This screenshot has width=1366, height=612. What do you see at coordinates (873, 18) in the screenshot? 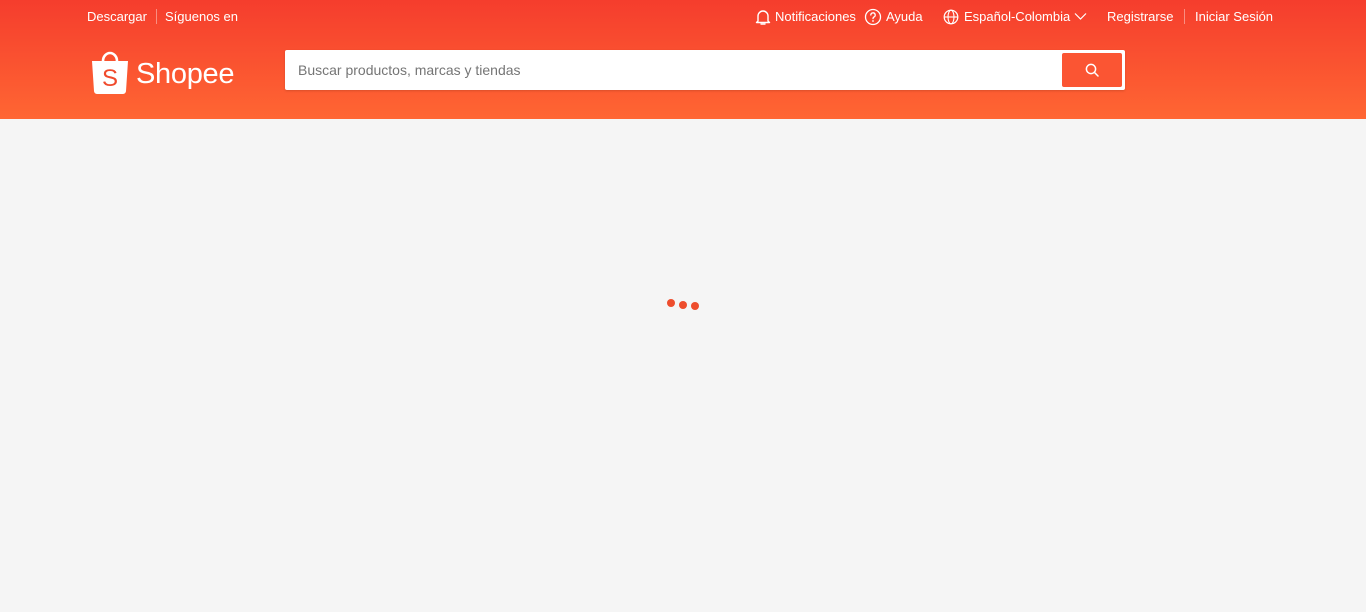
I see `question-circle-icon` at bounding box center [873, 18].